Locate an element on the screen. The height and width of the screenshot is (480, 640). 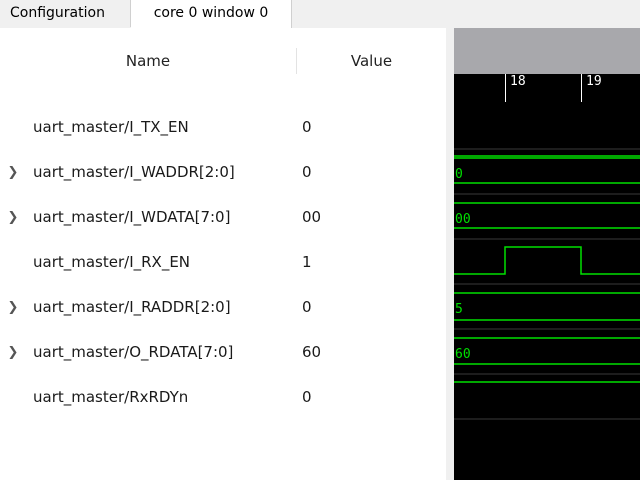
signal-row-i-wdata: ❯ uart_master/I_WDATA[7:0] 00 is located at coordinates (223, 217).